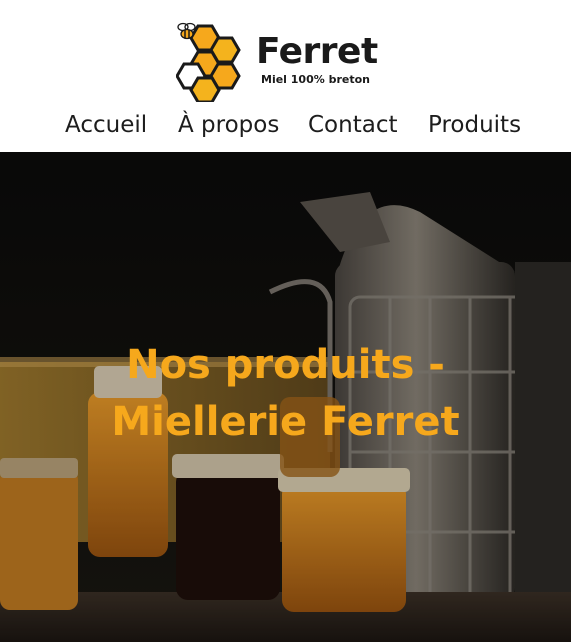 The height and width of the screenshot is (642, 571). Describe the element at coordinates (228, 125) in the screenshot. I see `nav-item-a-propos: À propos` at that location.